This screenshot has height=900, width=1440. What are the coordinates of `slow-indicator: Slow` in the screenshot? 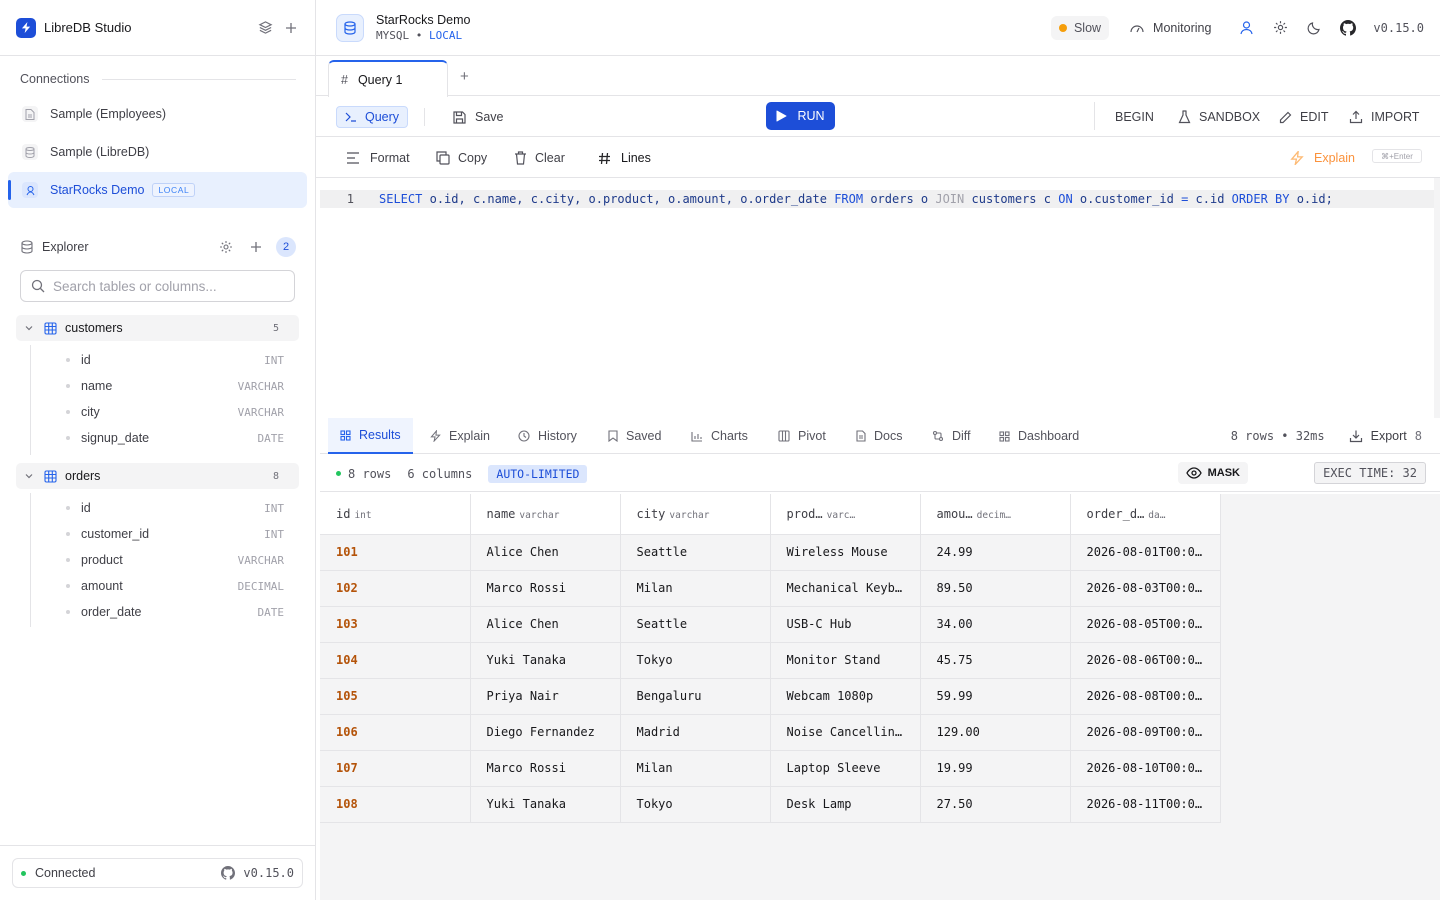 It's located at (1080, 27).